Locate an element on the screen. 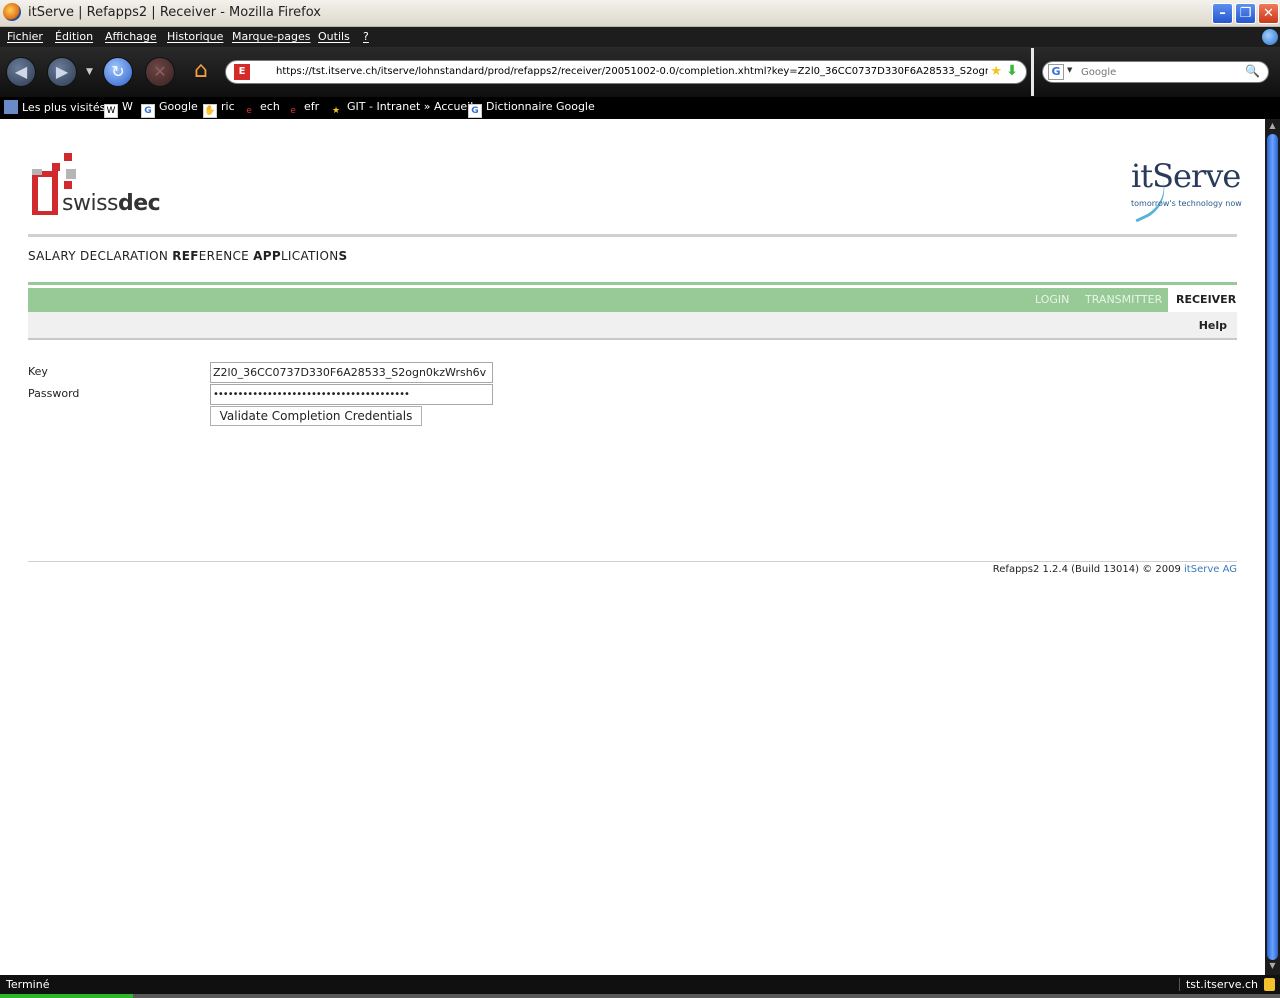  minimize-button: – is located at coordinates (1222, 13).